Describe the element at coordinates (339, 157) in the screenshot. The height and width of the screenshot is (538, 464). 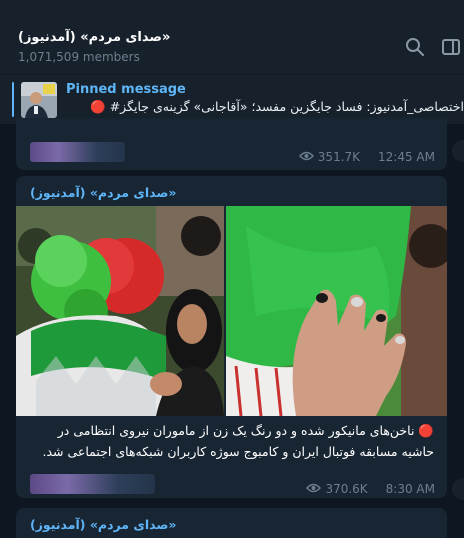
I see `views-count: 351.7K` at that location.